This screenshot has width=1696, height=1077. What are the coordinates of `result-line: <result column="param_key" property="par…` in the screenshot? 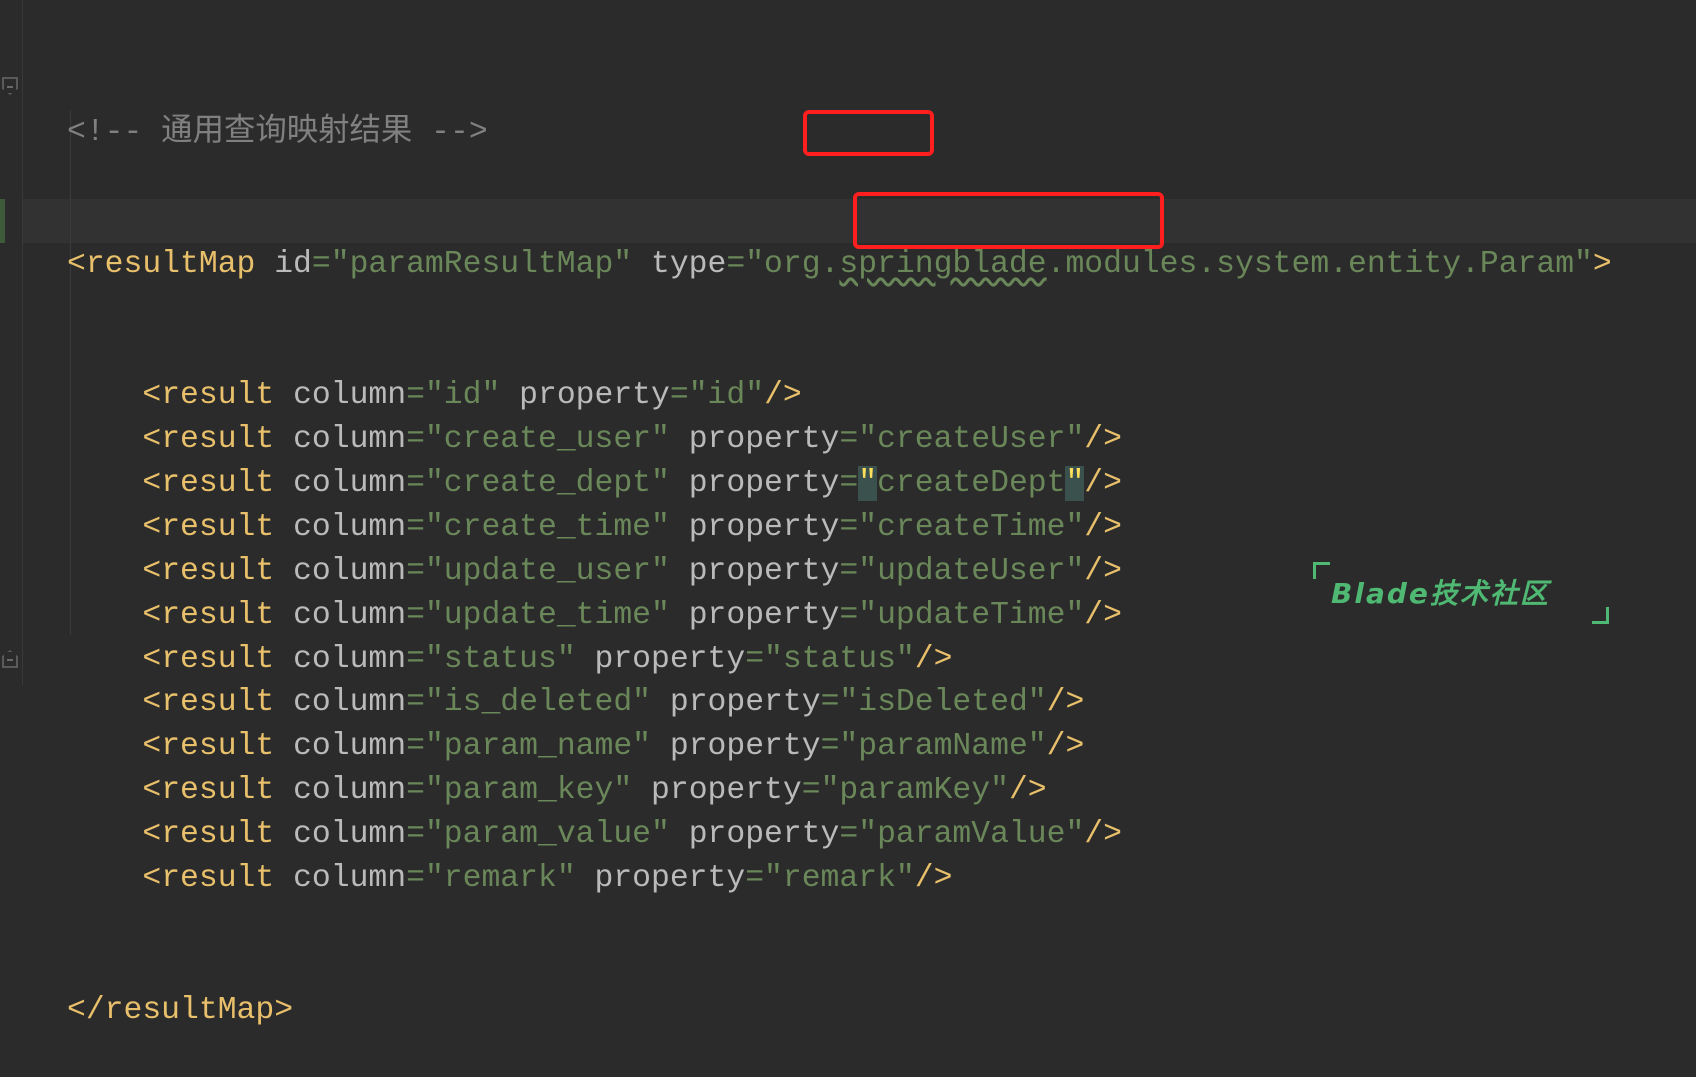 It's located at (839, 791).